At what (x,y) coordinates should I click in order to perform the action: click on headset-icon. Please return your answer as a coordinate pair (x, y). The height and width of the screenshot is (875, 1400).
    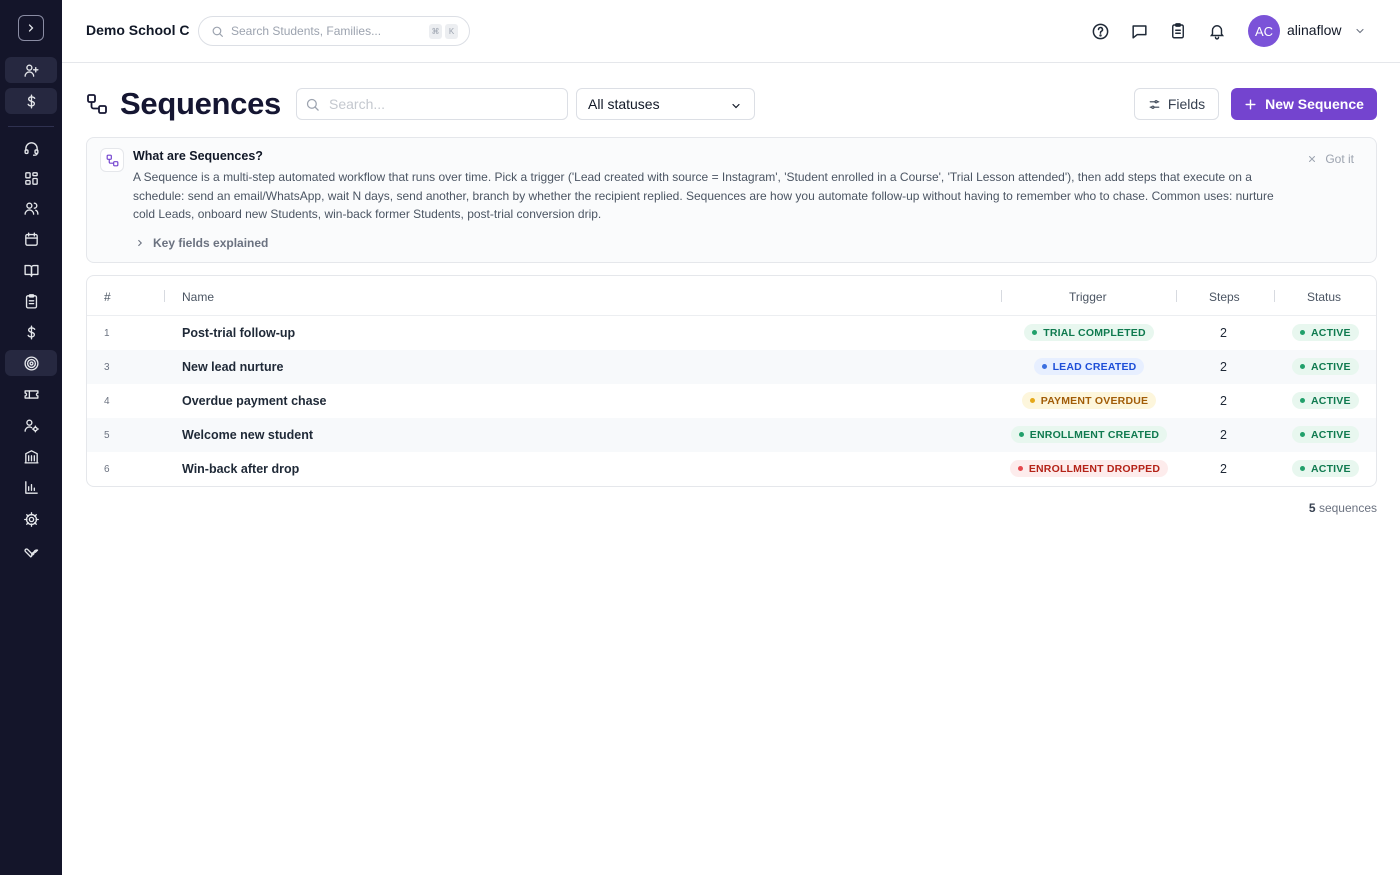
    Looking at the image, I should click on (31, 148).